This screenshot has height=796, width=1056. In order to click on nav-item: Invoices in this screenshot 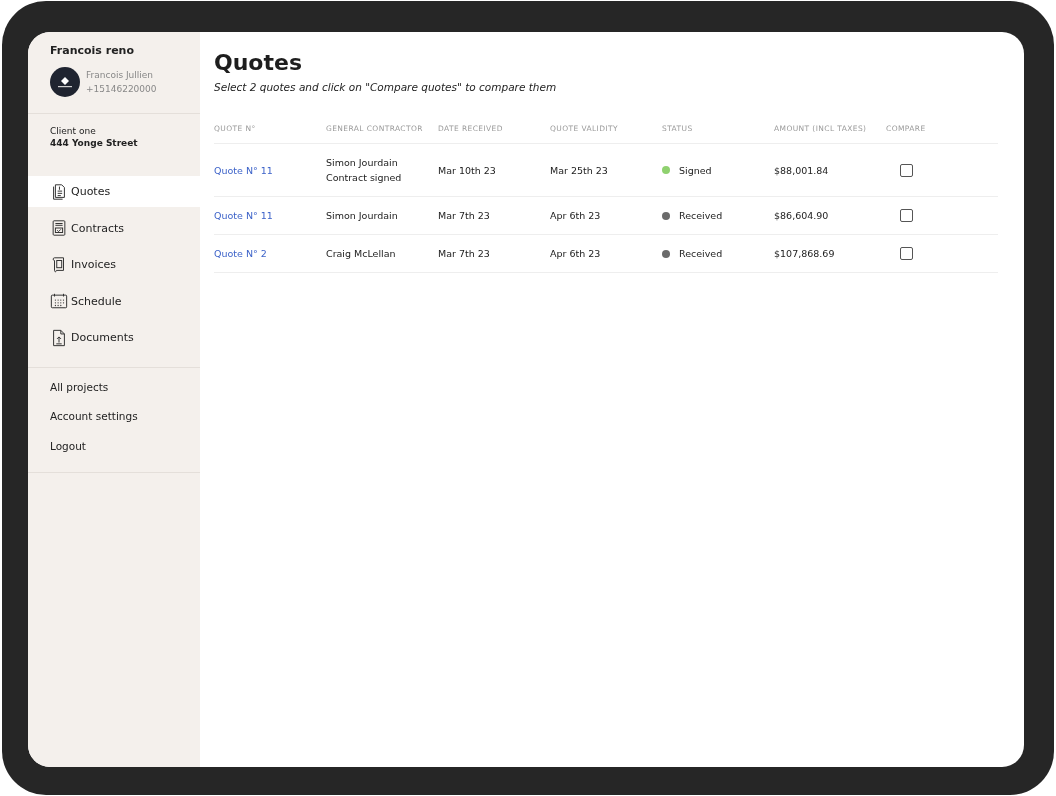, I will do `click(114, 264)`.